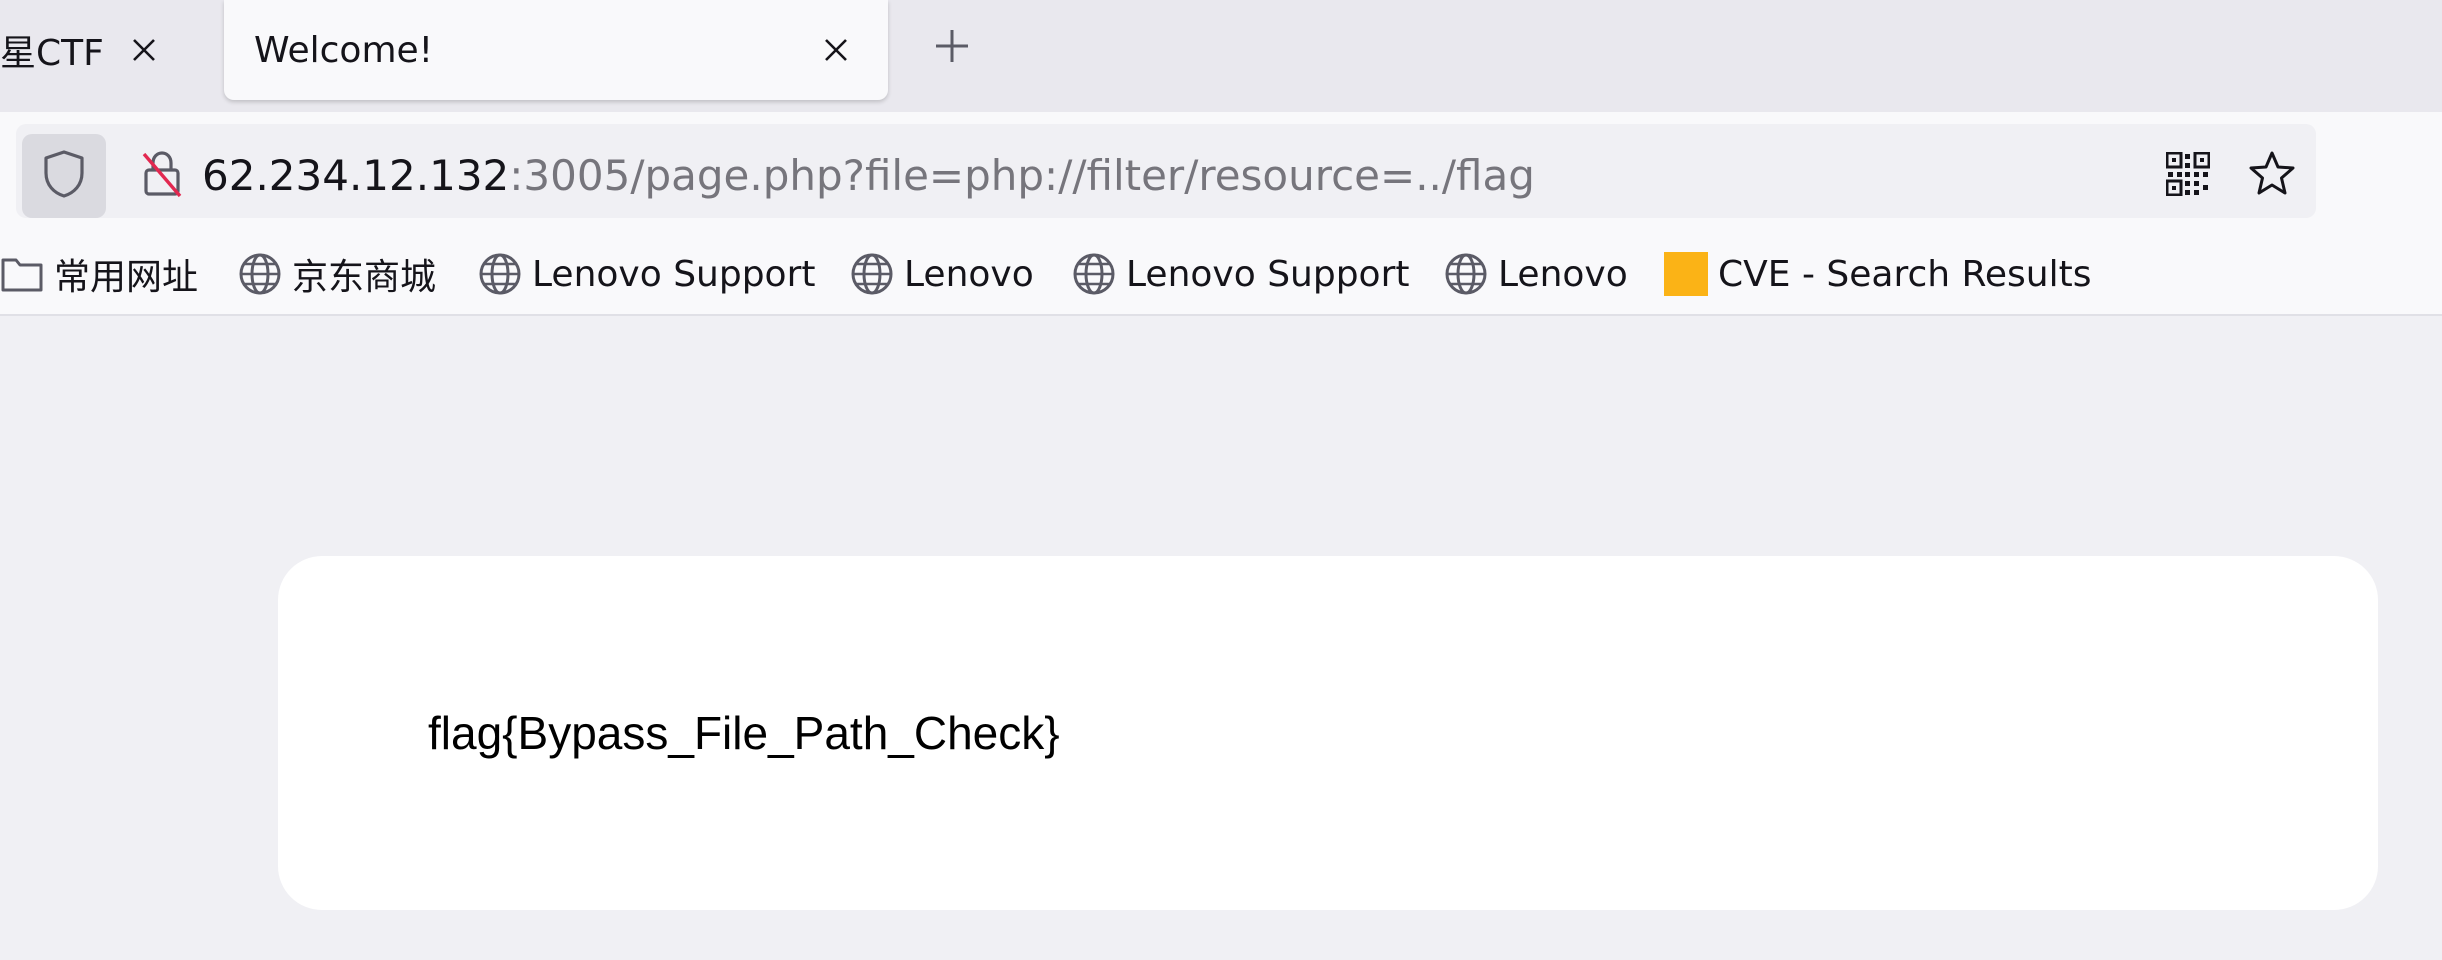 The width and height of the screenshot is (2442, 960). I want to click on bookmark-lenovo: Lenovo, so click(942, 274).